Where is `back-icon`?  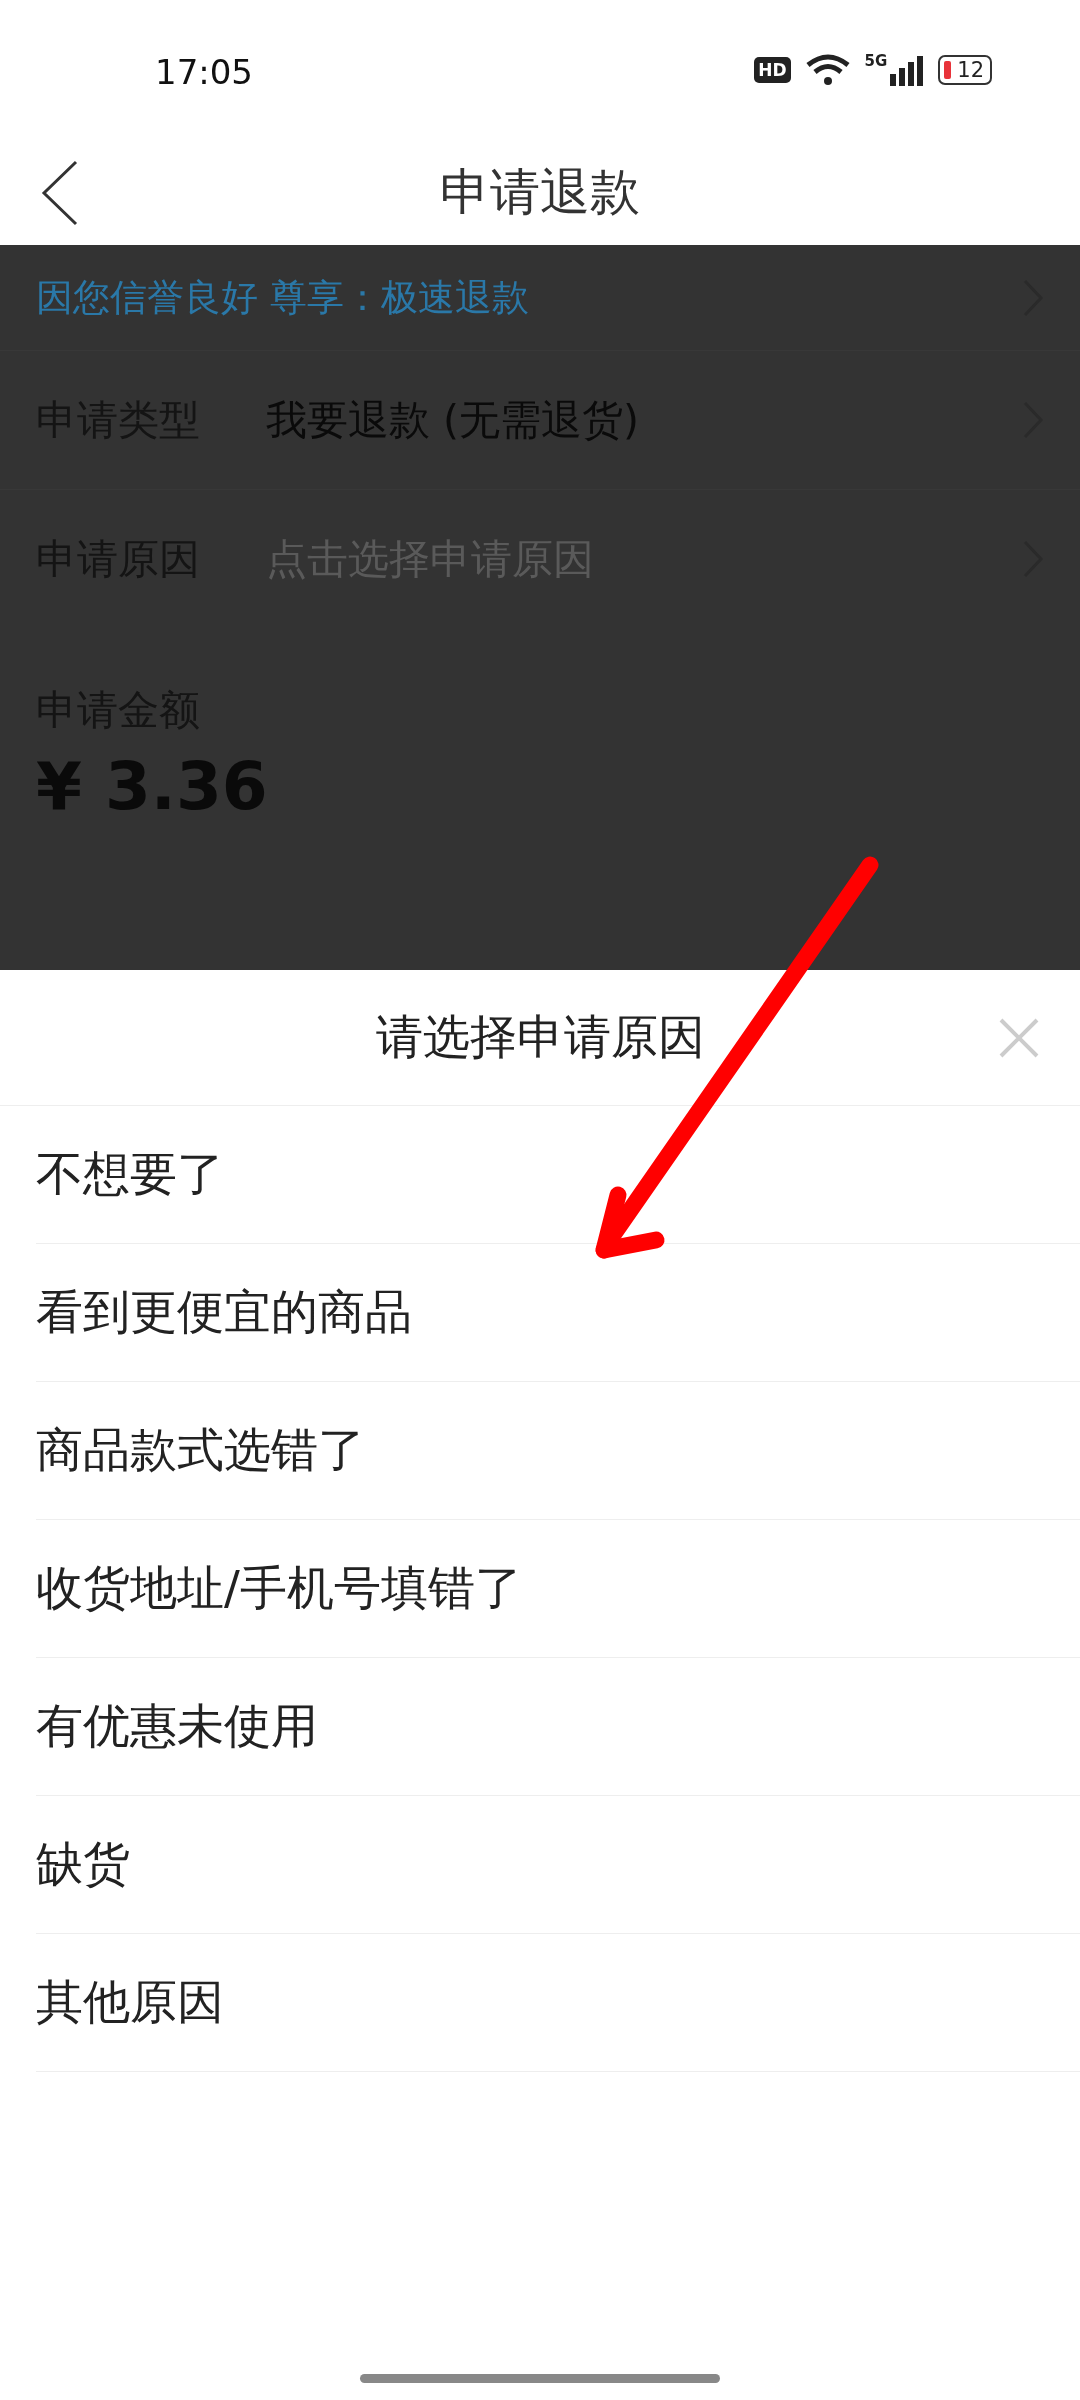
back-icon is located at coordinates (60, 192).